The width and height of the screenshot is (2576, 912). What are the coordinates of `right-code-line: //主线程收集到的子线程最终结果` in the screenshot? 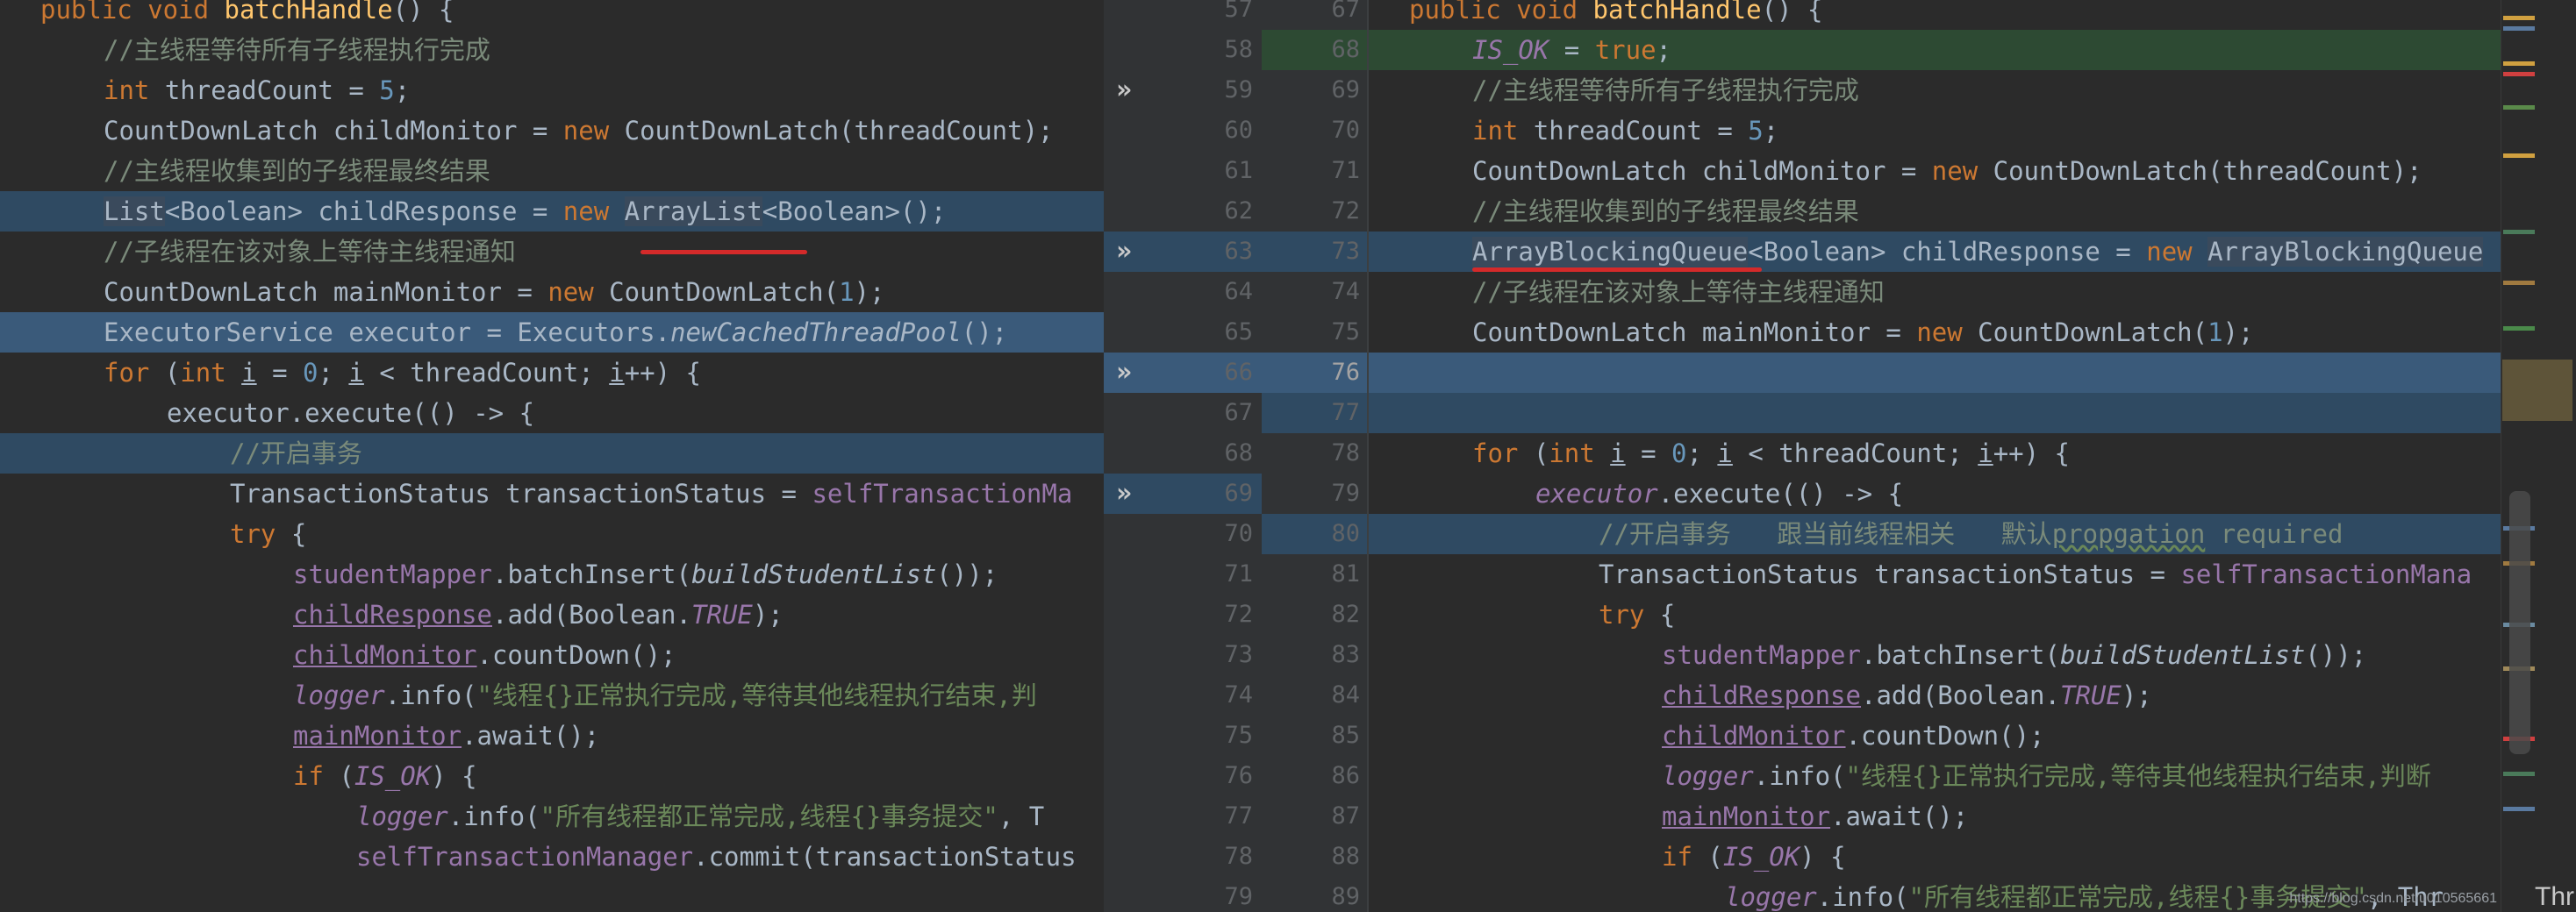 It's located at (1935, 211).